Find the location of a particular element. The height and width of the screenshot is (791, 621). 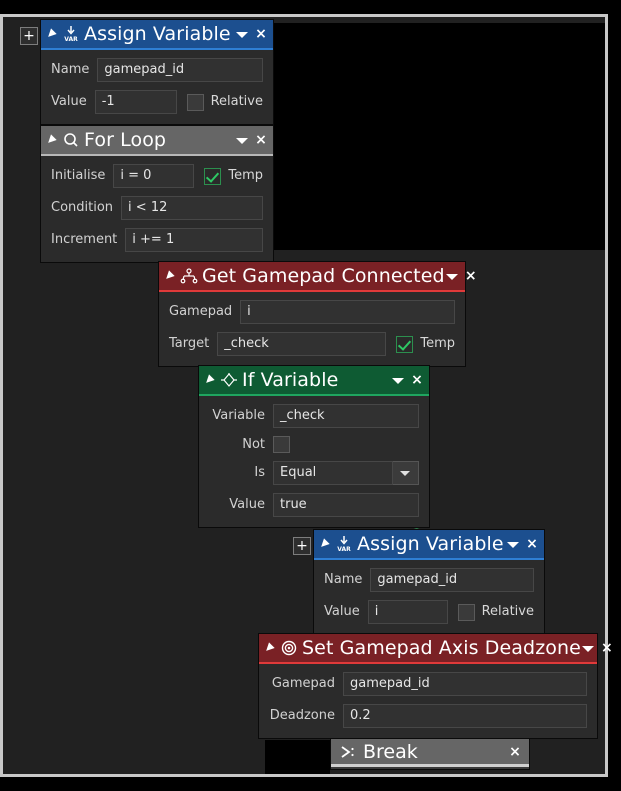

node-header-for-loop: For Loop × is located at coordinates (157, 141).